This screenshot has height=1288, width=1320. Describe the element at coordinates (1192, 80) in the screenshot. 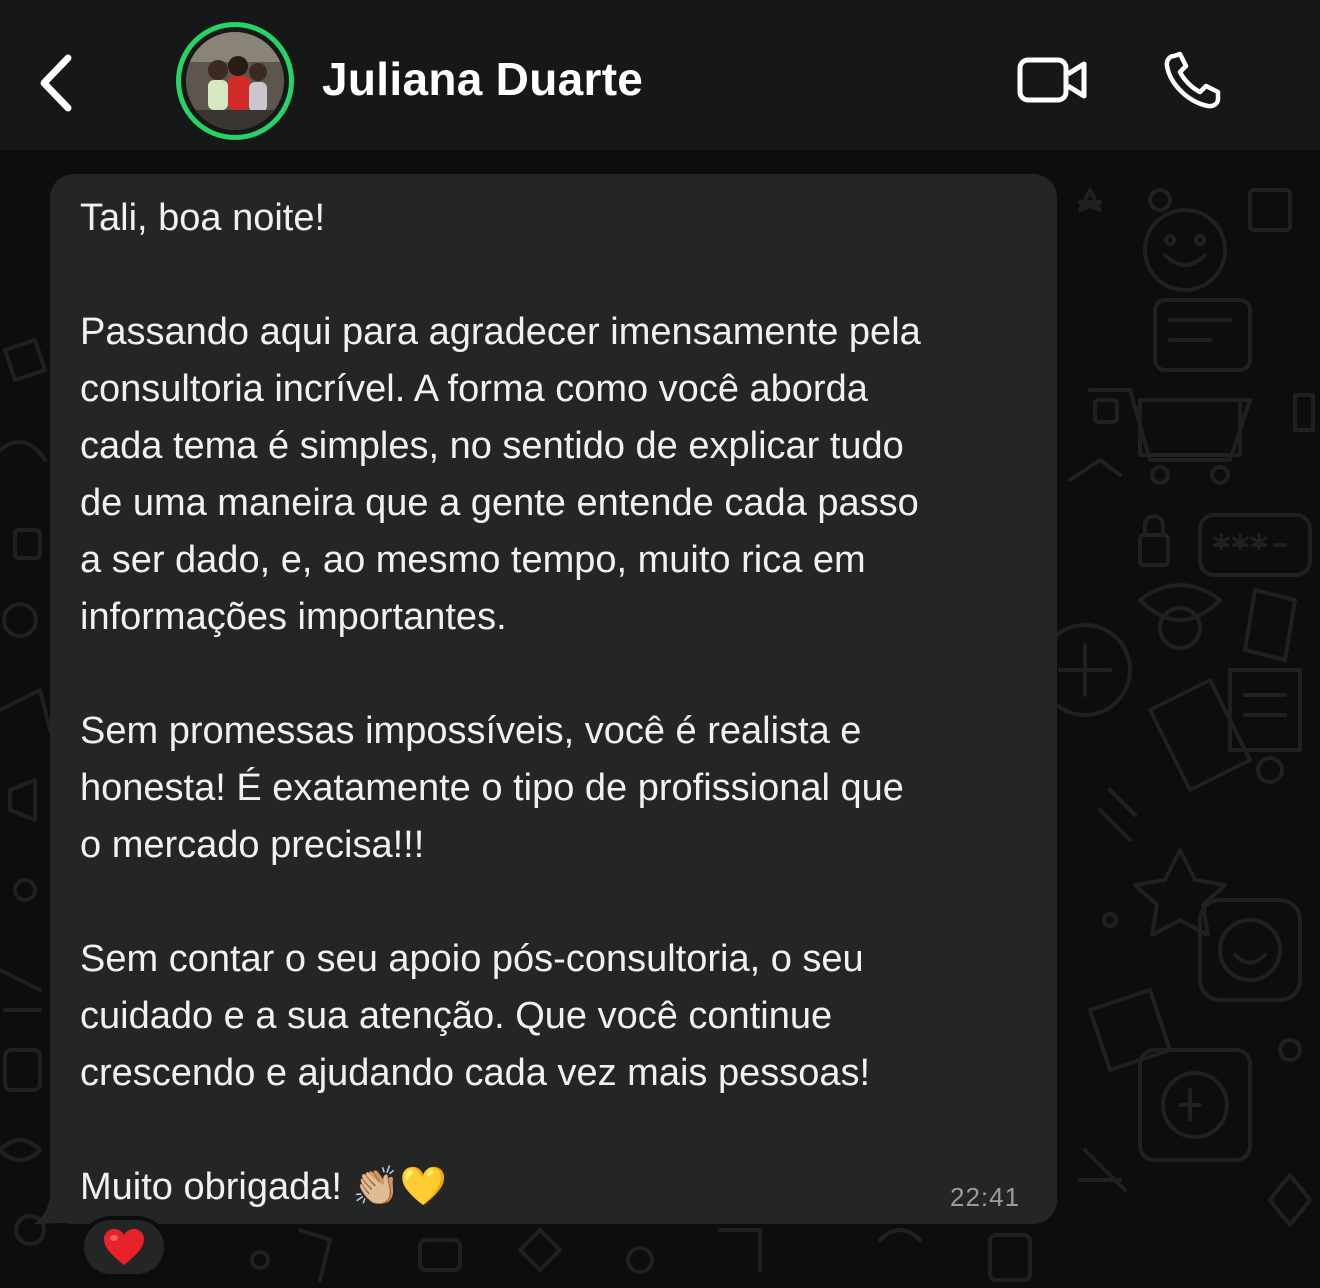

I see `phone-icon` at that location.